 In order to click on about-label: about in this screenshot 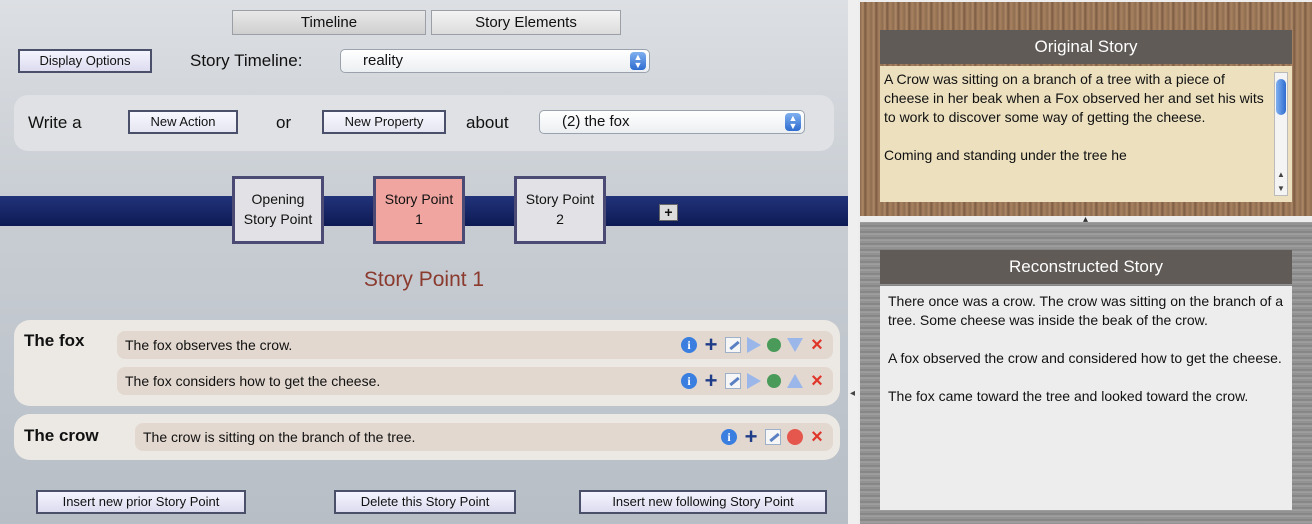, I will do `click(487, 122)`.